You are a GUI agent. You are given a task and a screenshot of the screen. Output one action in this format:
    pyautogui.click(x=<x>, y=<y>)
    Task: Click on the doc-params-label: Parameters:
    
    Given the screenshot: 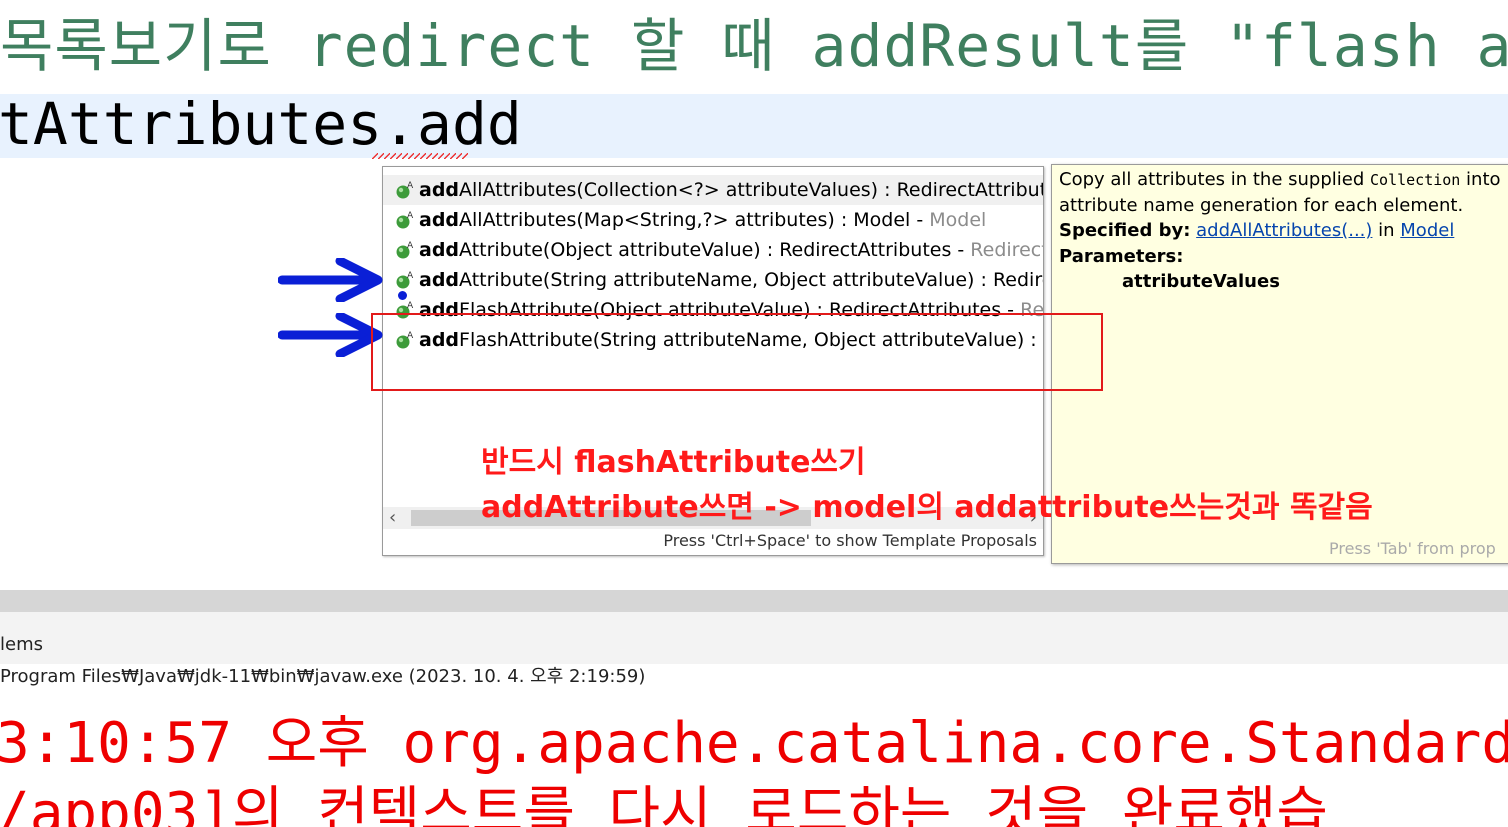 What is the action you would take?
    pyautogui.click(x=1121, y=256)
    